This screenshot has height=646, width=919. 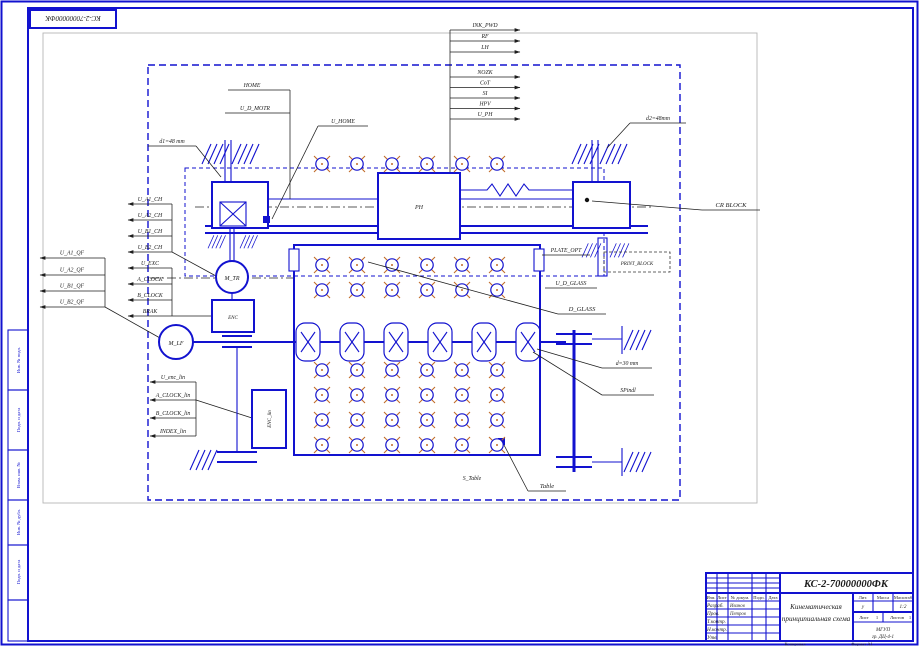 I want to click on tb-lit-label: Лит., so click(x=863, y=597).